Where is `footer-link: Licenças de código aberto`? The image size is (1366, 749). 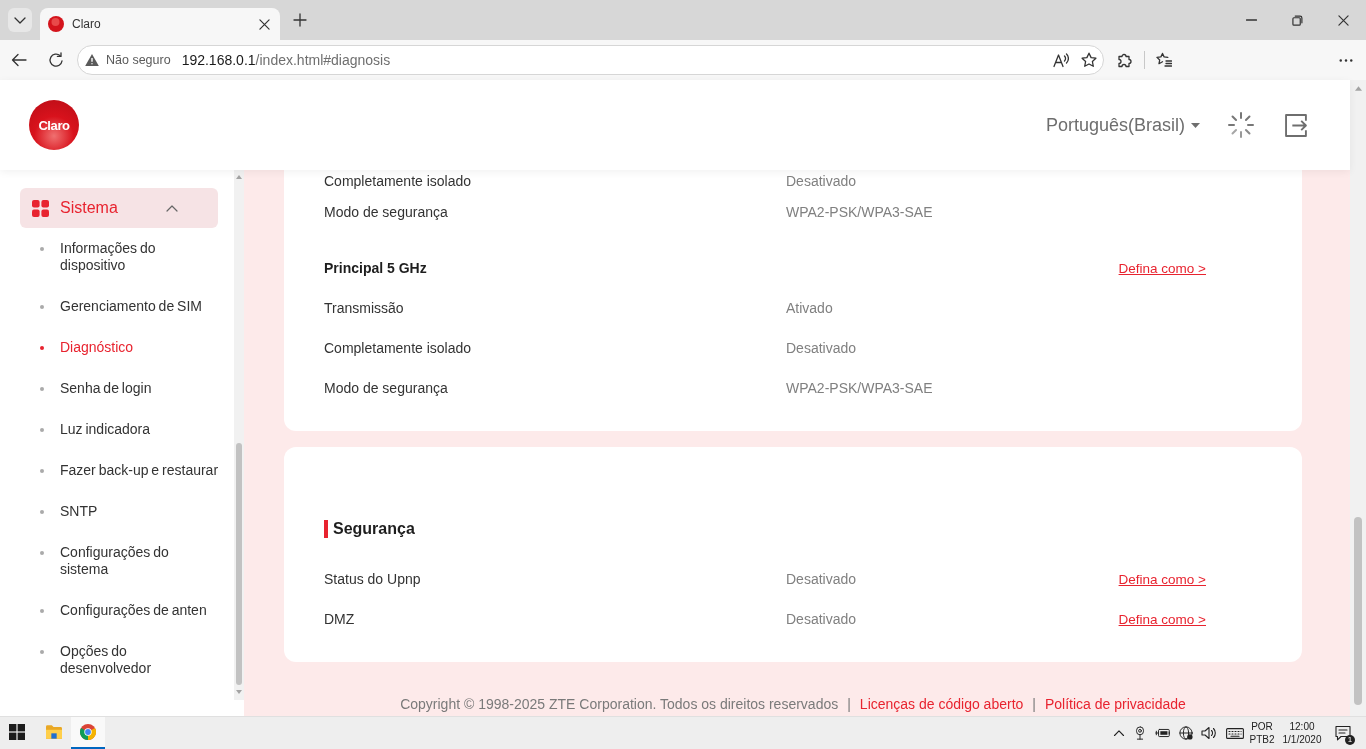
footer-link: Licenças de código aberto is located at coordinates (941, 704).